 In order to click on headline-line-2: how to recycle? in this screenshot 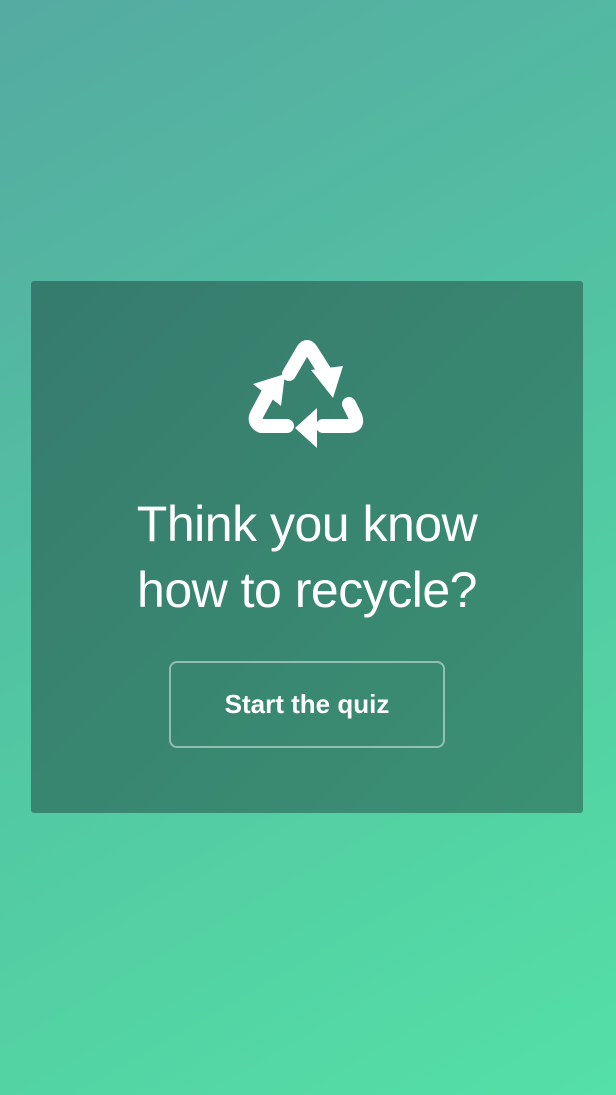, I will do `click(307, 590)`.